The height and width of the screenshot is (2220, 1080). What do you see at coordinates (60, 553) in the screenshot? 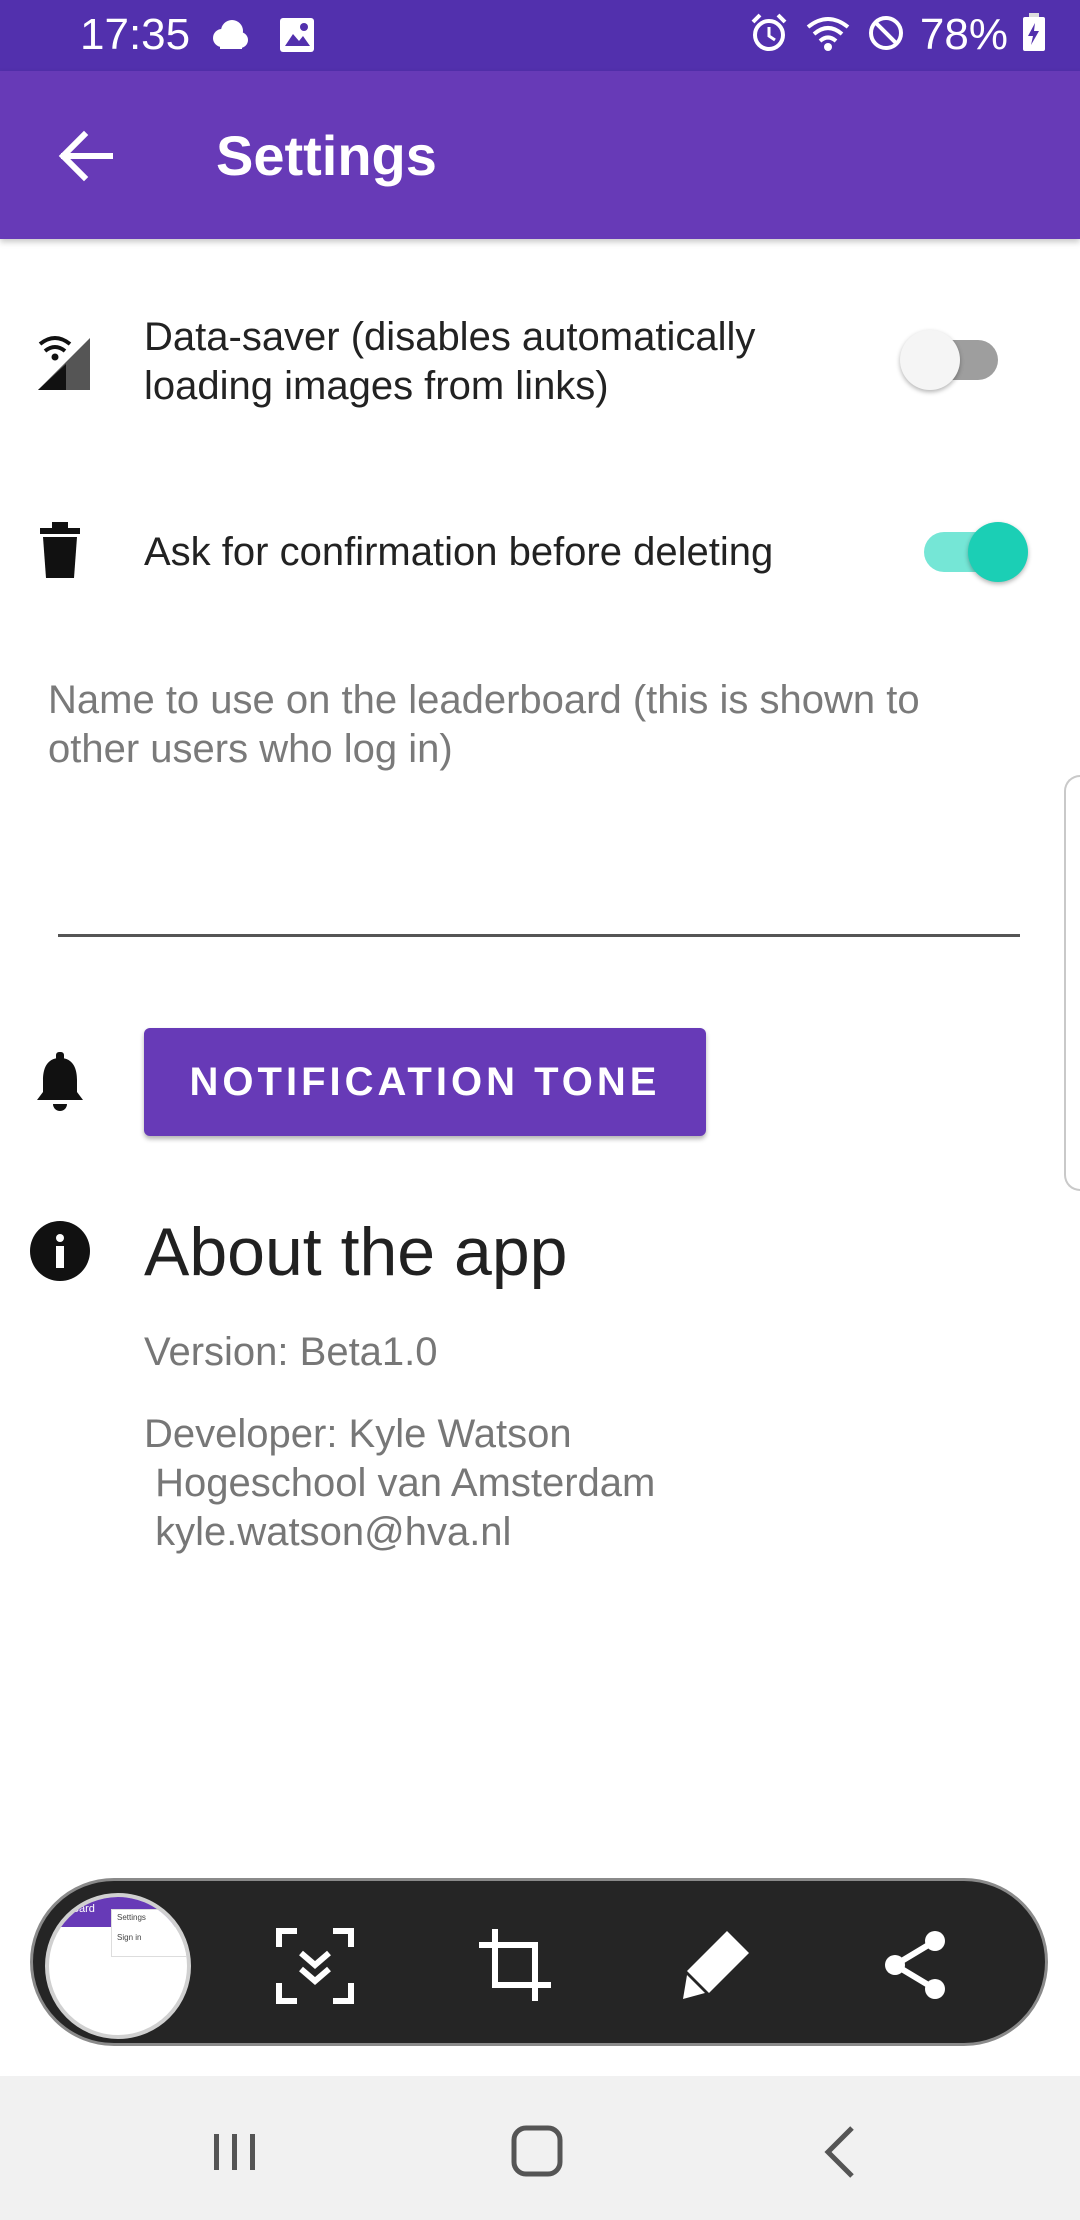
I see `trash-icon` at bounding box center [60, 553].